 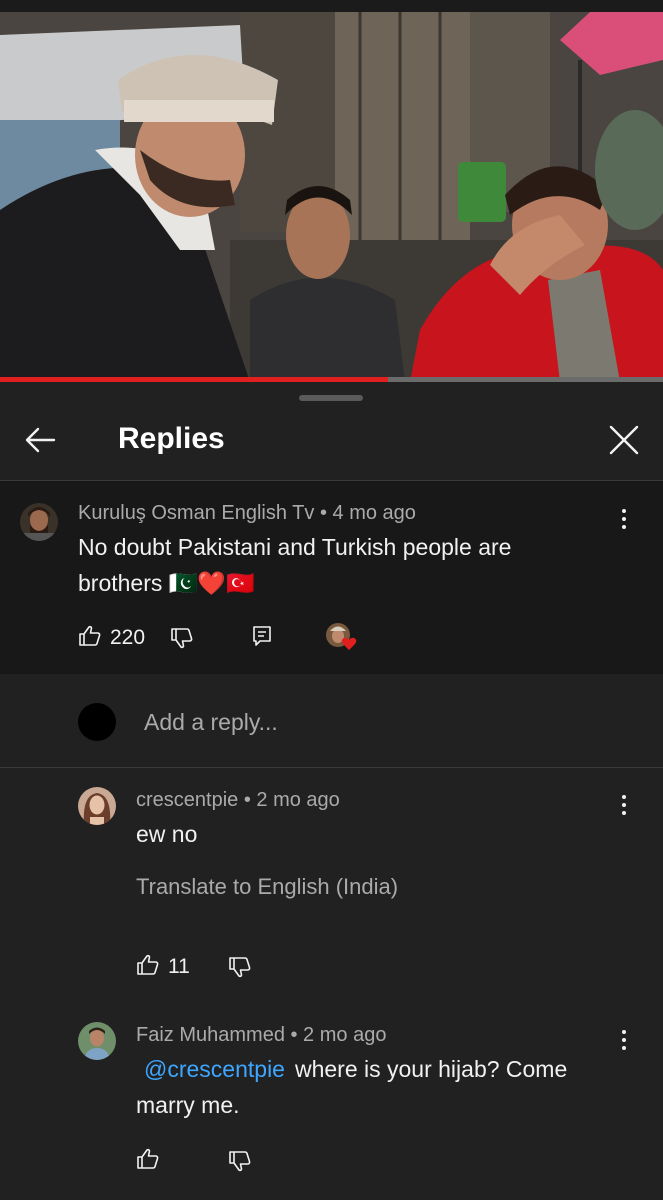 What do you see at coordinates (167, 834) in the screenshot?
I see `comment-text: ew no` at bounding box center [167, 834].